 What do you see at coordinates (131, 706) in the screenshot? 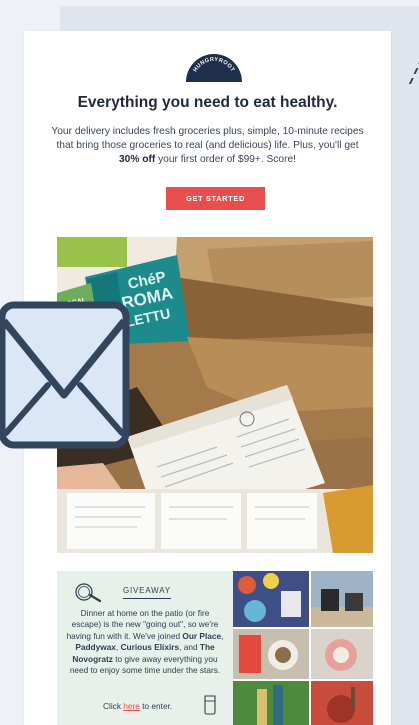
I see `enter-giveaway-link: here` at bounding box center [131, 706].